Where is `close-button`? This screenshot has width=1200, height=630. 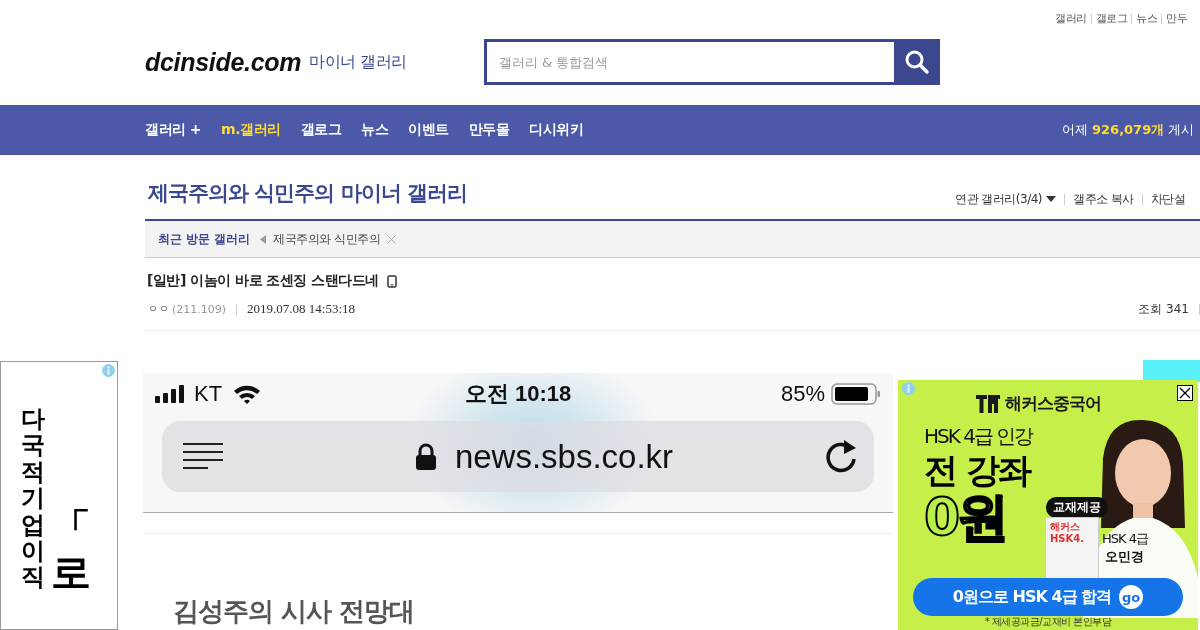
close-button is located at coordinates (1185, 393).